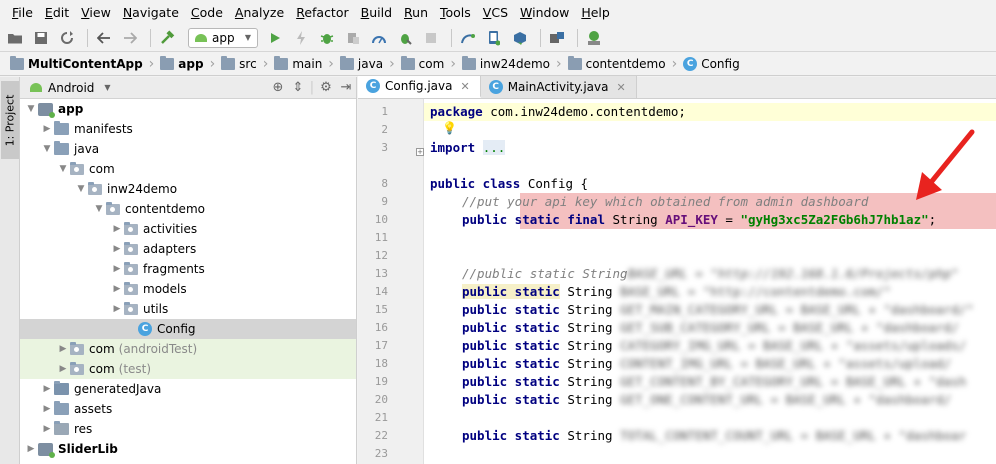  I want to click on breadcrumb-src: src, so click(239, 63).